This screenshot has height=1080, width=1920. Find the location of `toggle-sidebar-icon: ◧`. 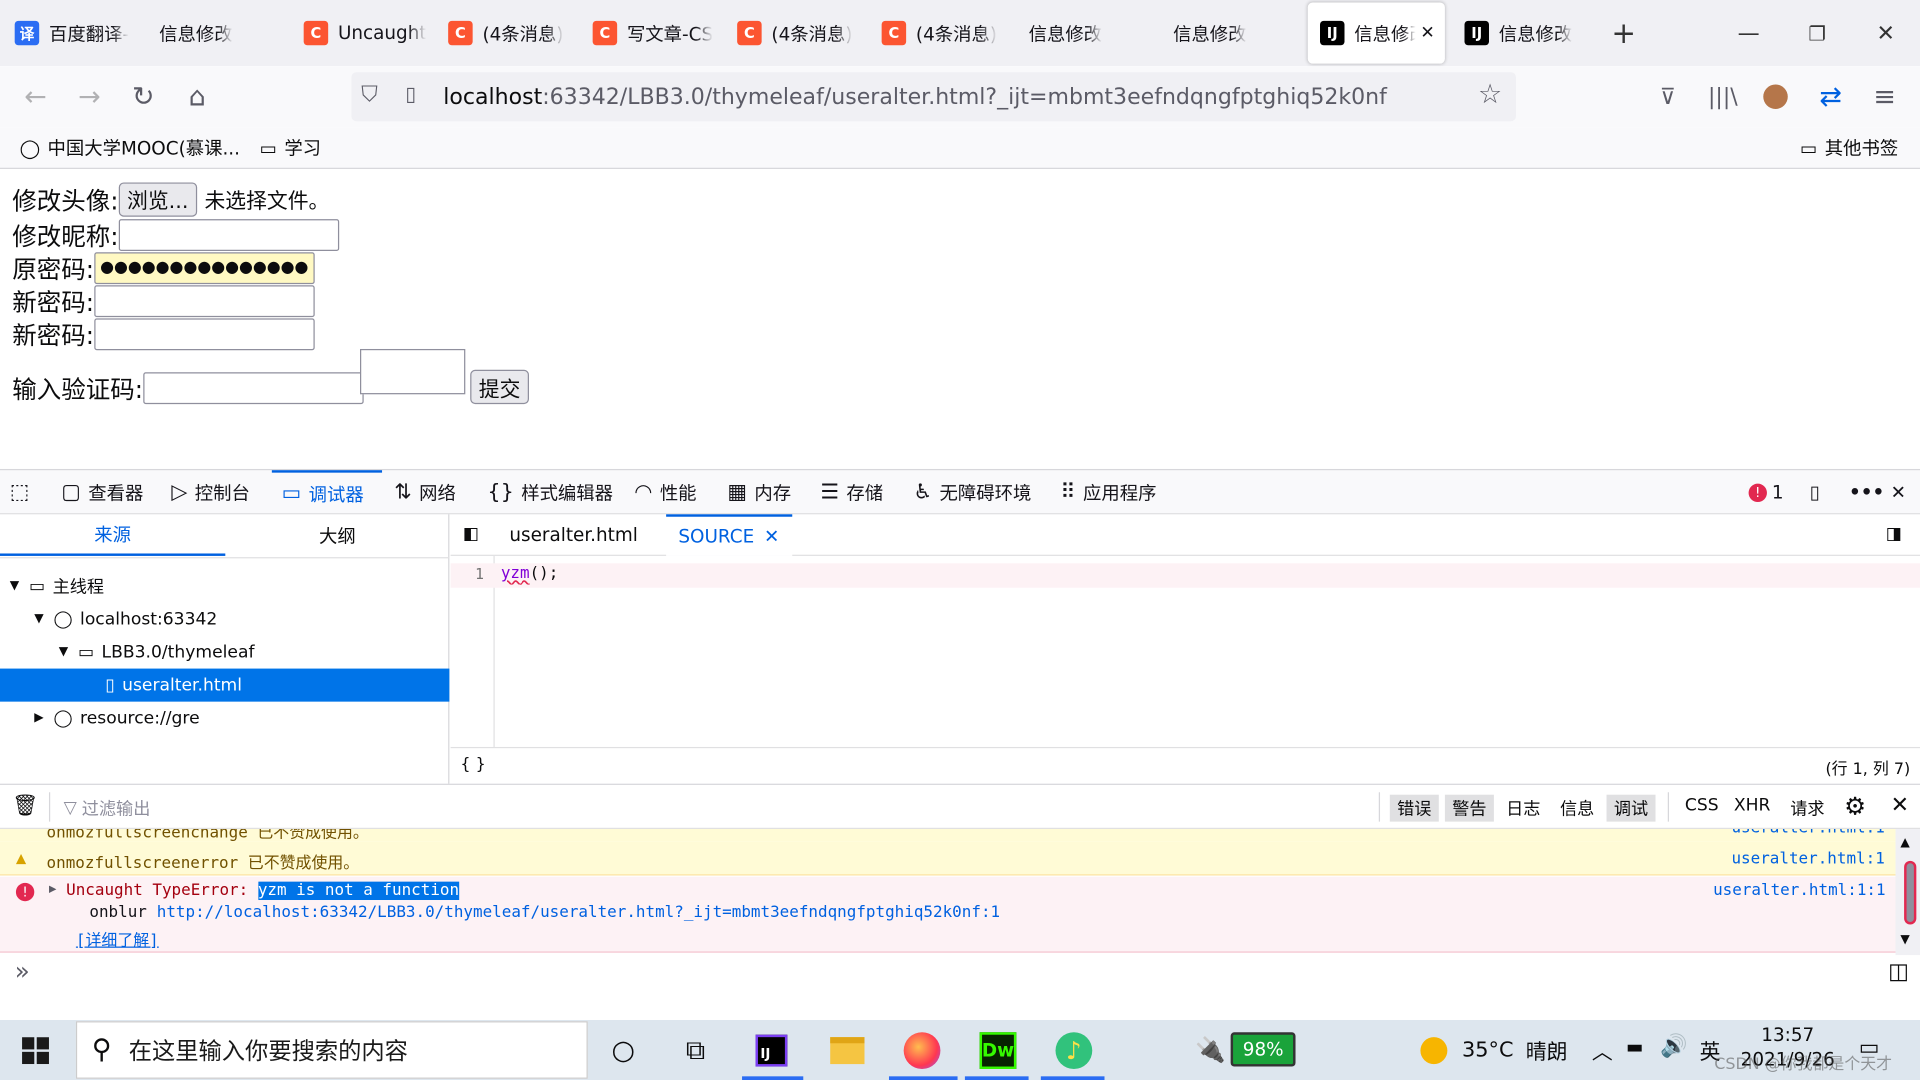

toggle-sidebar-icon: ◧ is located at coordinates (471, 534).